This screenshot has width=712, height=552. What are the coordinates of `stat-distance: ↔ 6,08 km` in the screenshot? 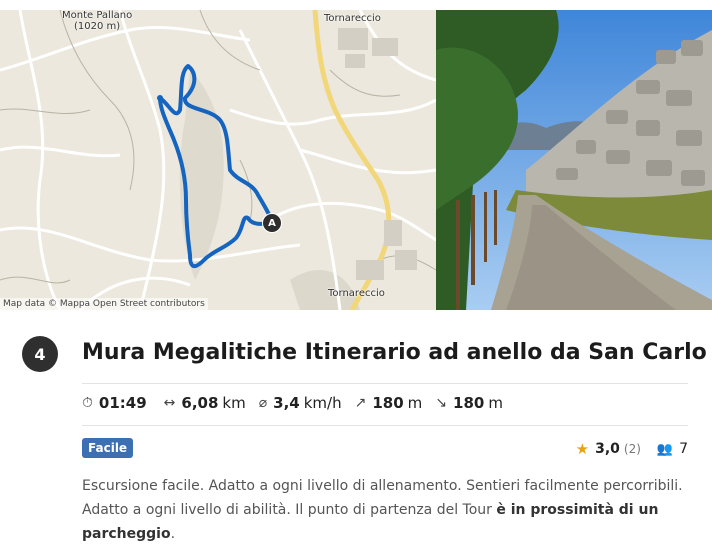 It's located at (205, 403).